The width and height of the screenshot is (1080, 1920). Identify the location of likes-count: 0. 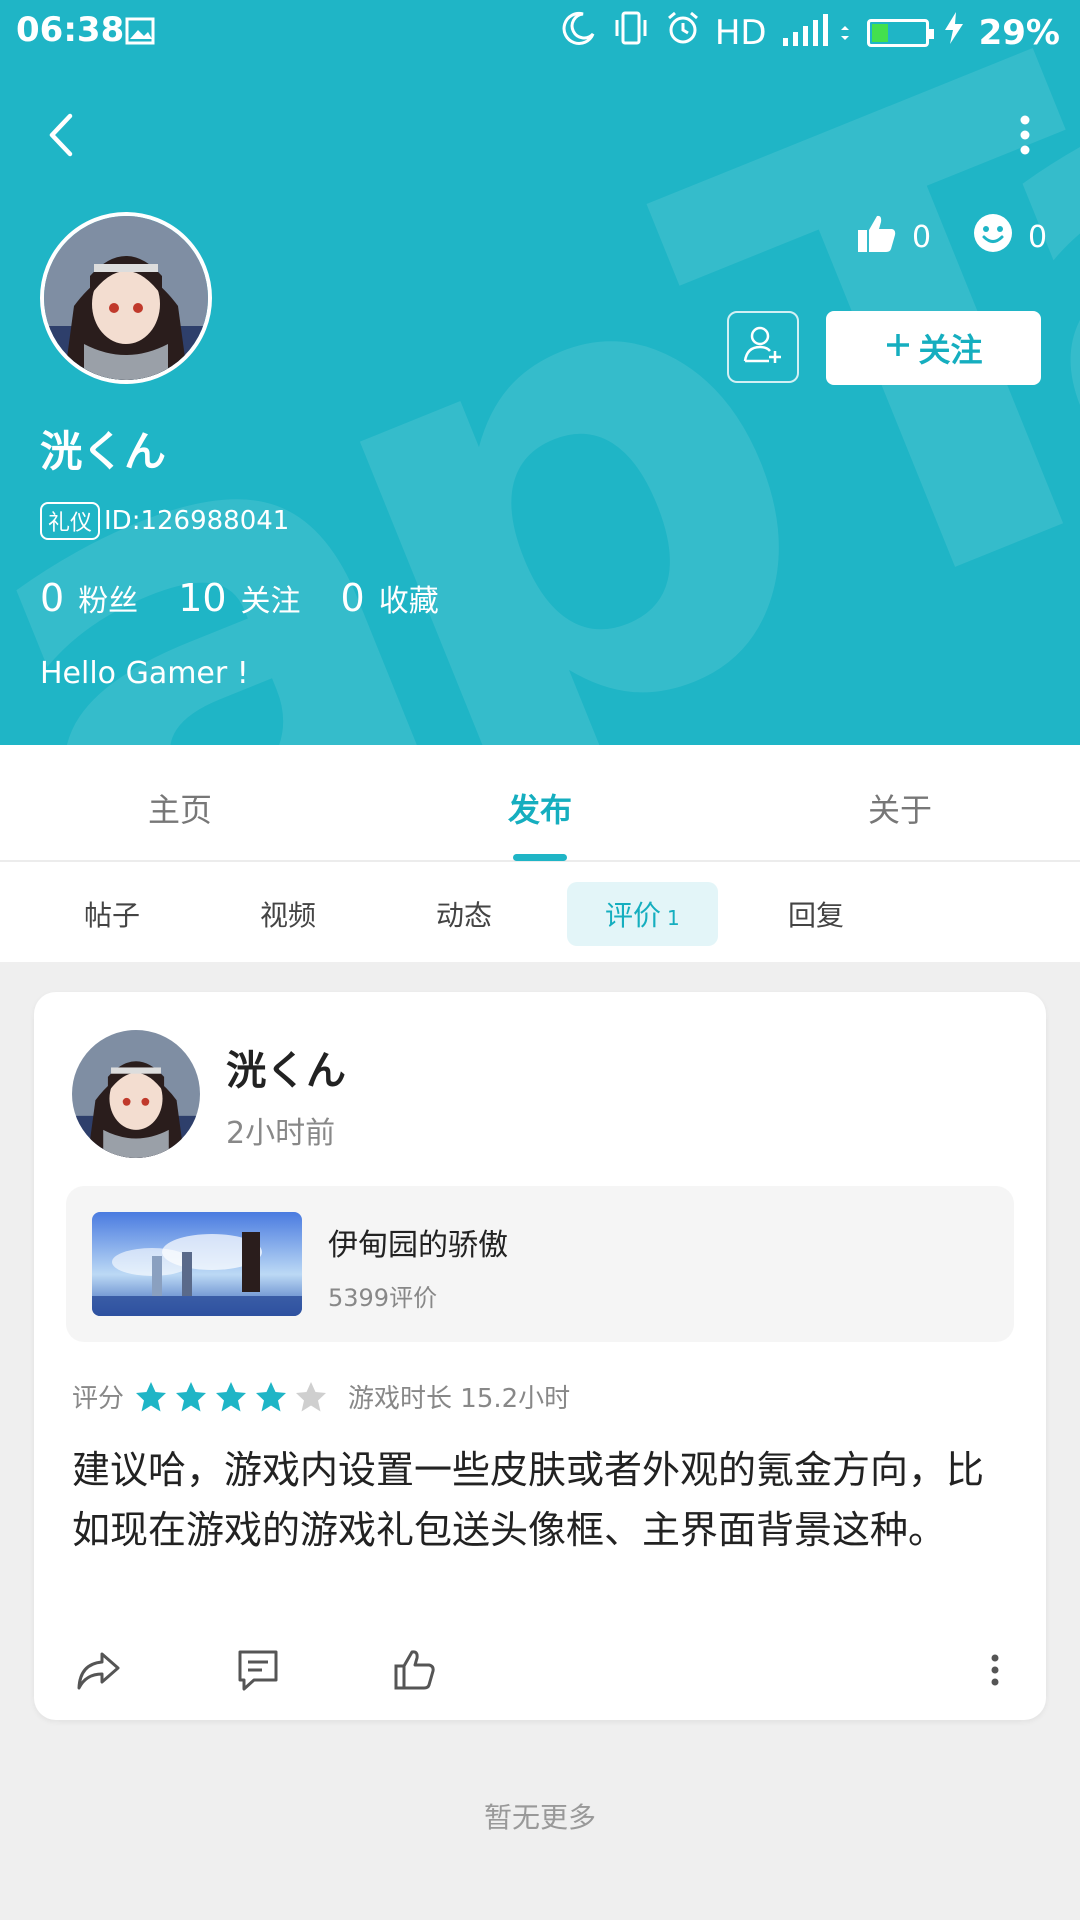
(922, 237).